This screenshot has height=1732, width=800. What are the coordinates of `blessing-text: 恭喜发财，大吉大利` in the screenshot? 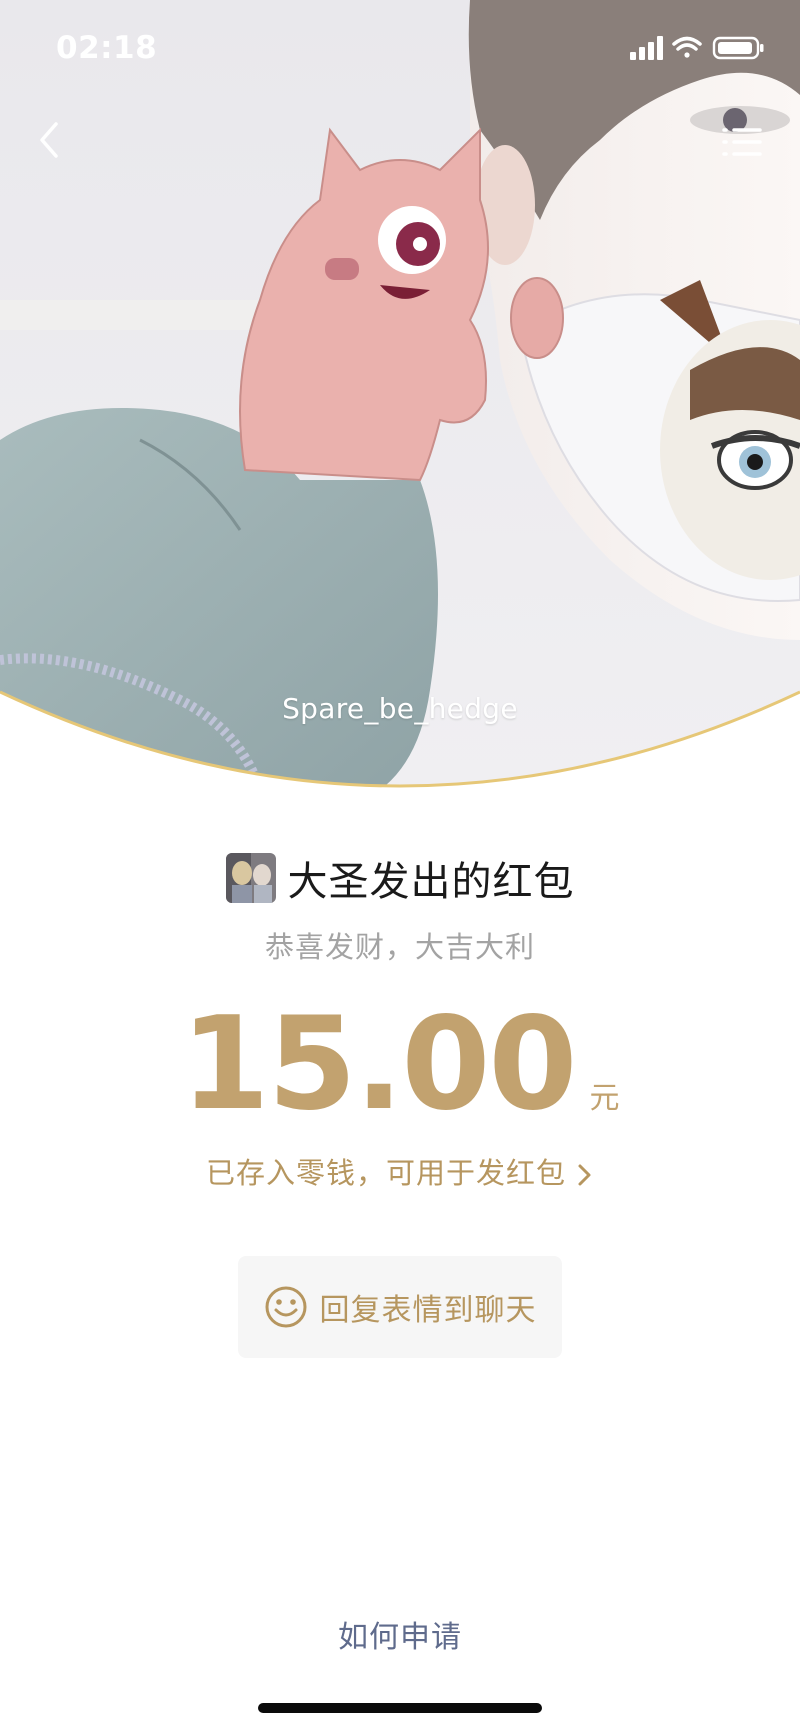 It's located at (399, 947).